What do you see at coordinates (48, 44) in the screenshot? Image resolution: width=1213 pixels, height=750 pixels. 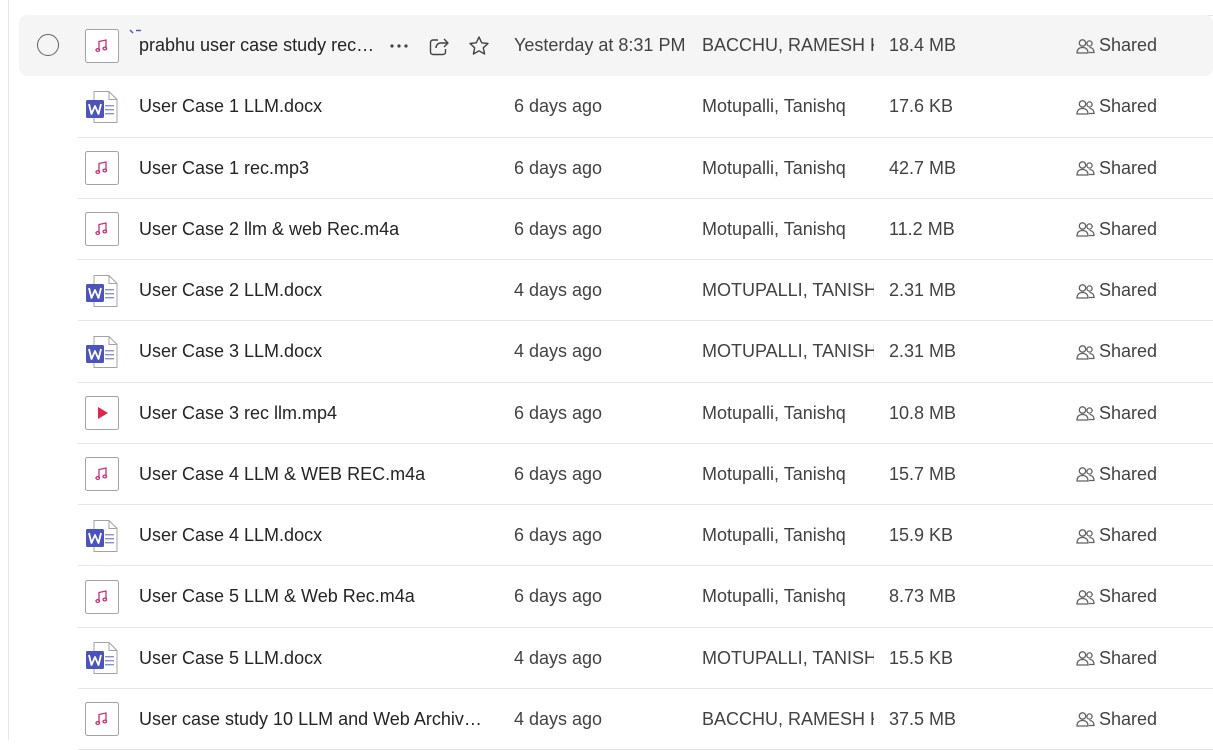 I see `row-select-checkbox` at bounding box center [48, 44].